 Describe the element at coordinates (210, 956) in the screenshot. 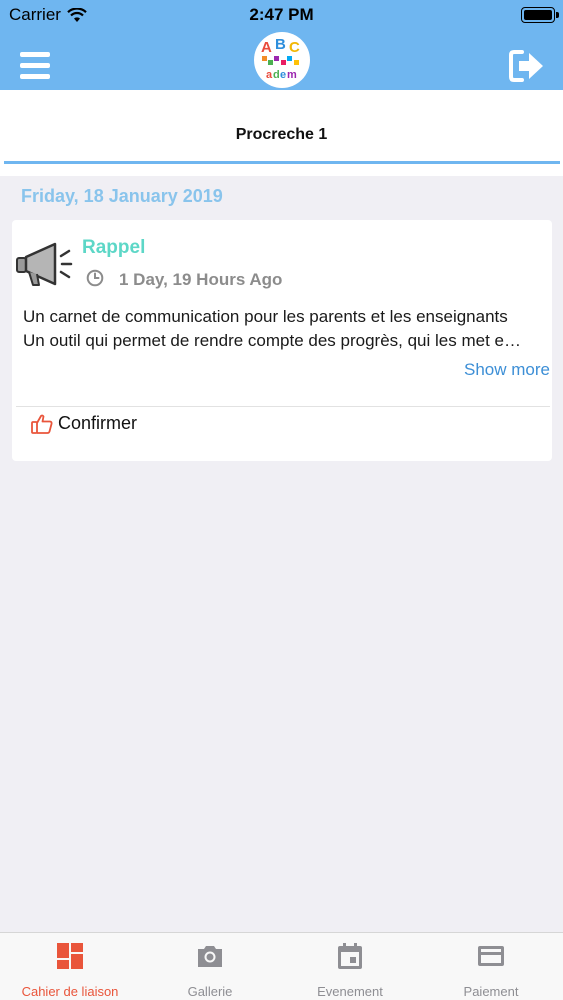

I see `camera-icon` at that location.